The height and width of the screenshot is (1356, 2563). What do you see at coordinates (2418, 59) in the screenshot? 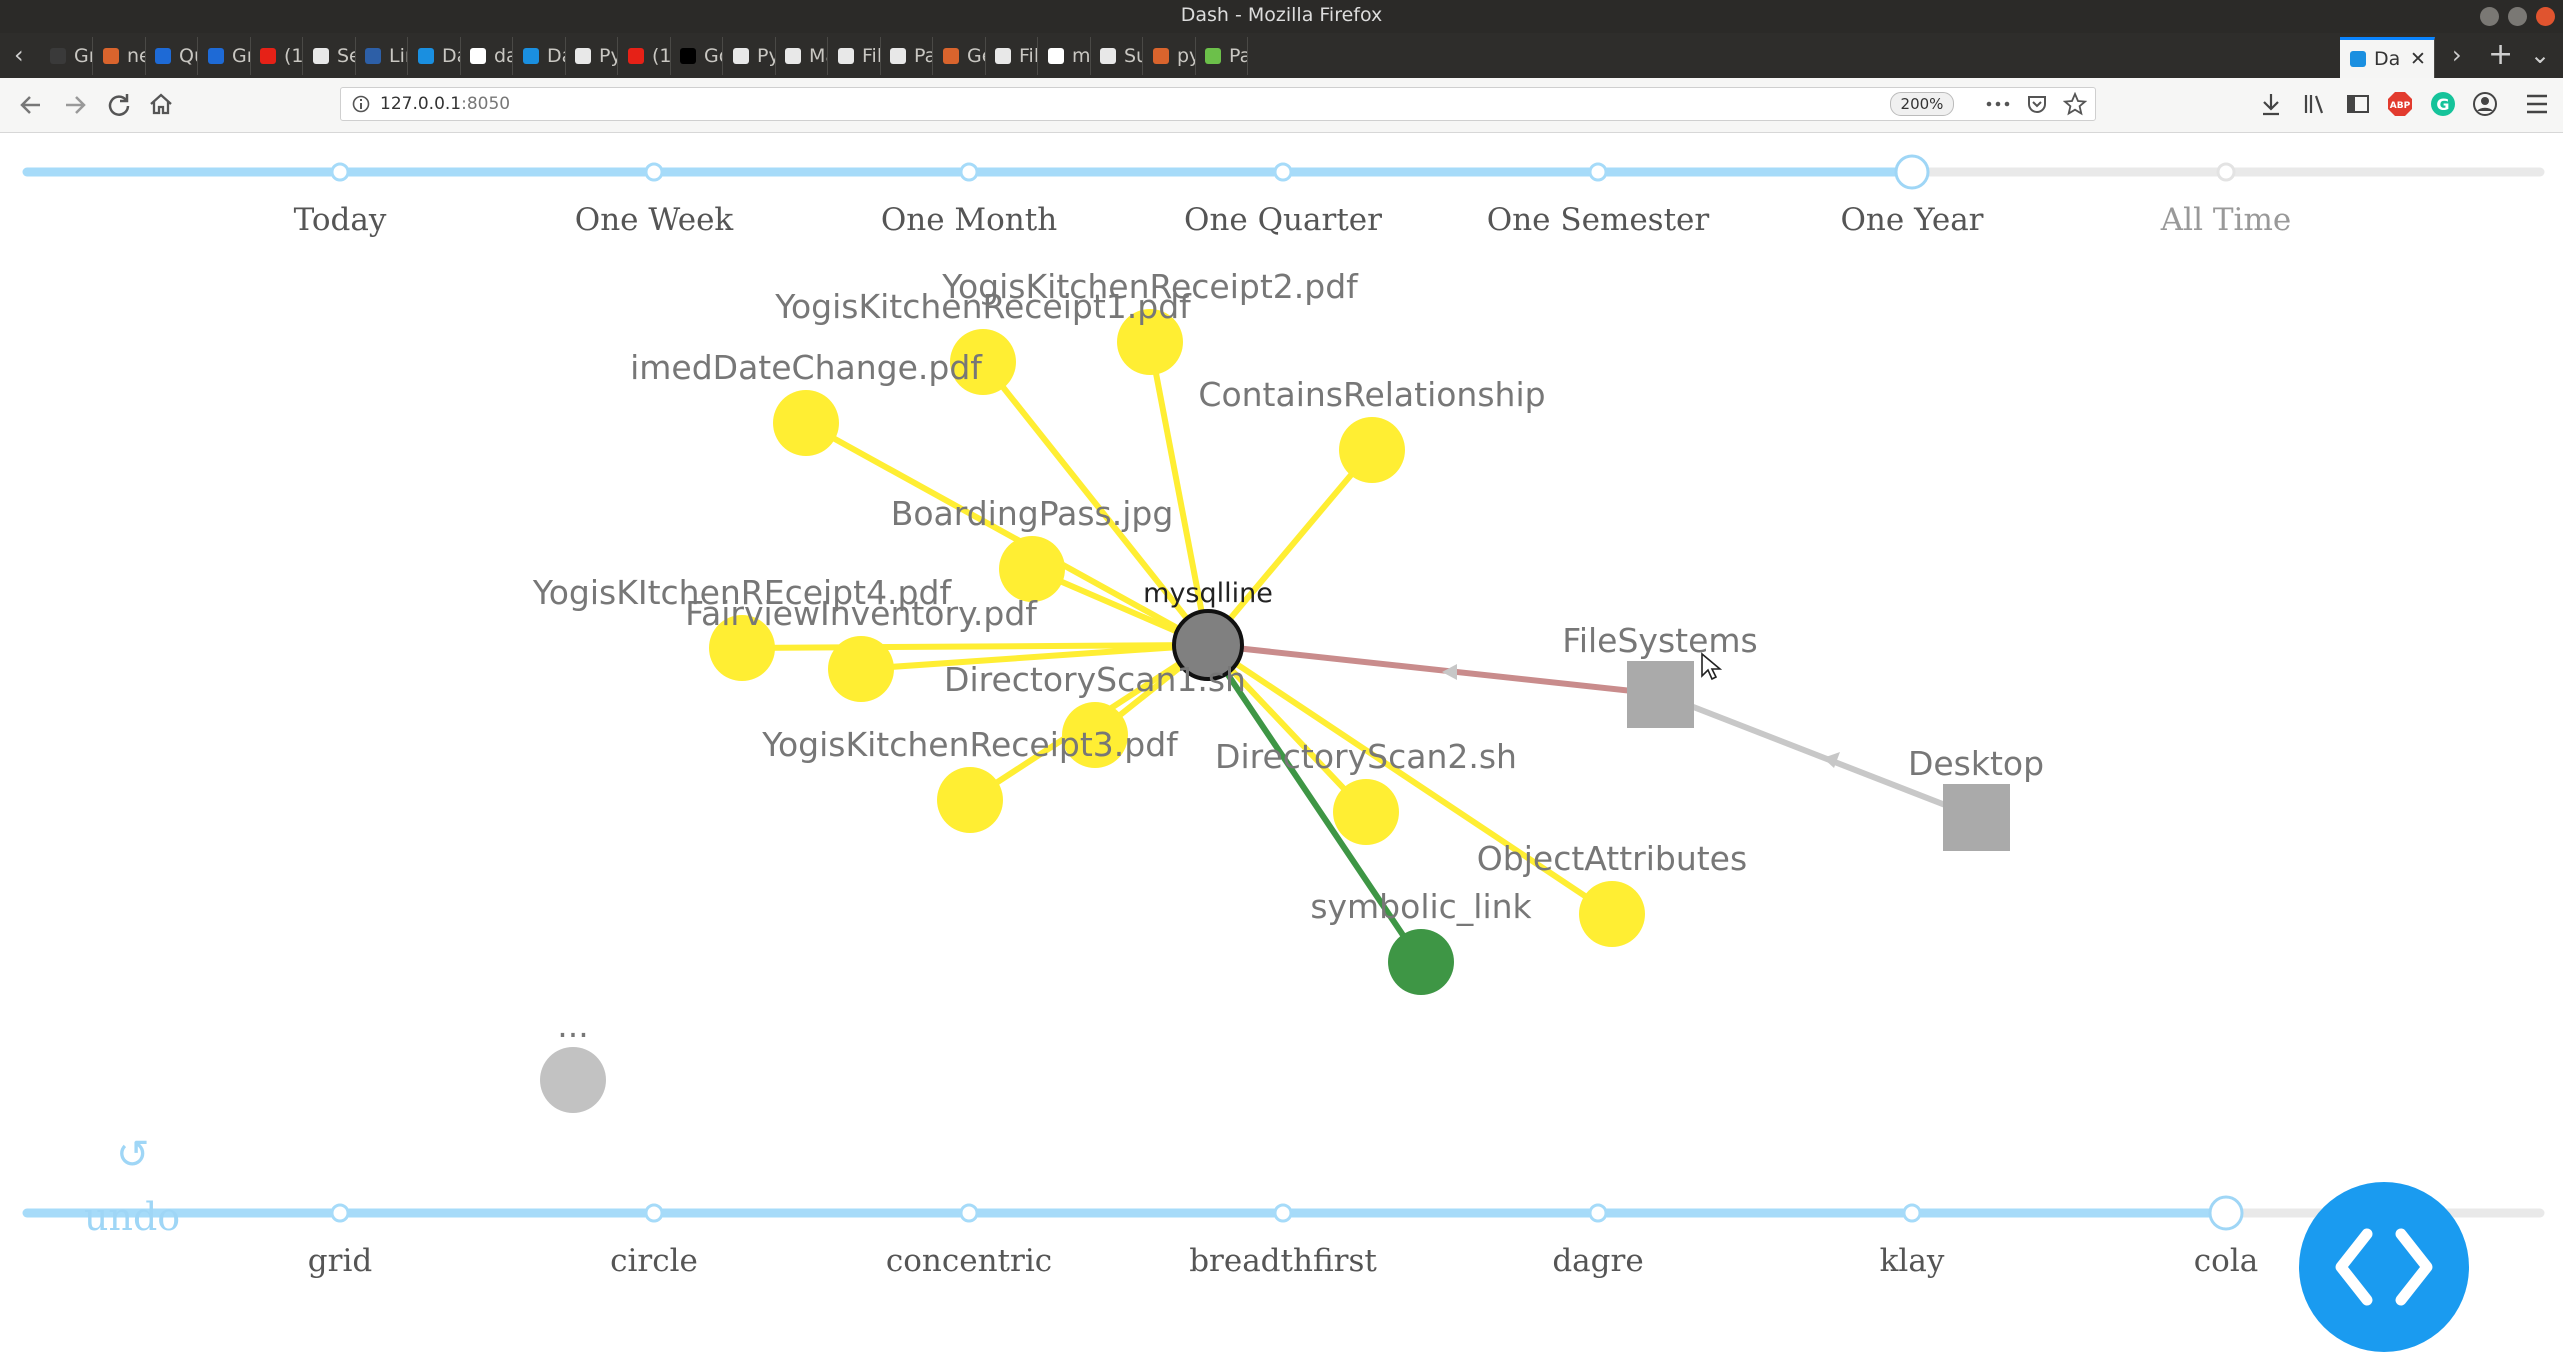
I see `tab-close-icon: ✕` at bounding box center [2418, 59].